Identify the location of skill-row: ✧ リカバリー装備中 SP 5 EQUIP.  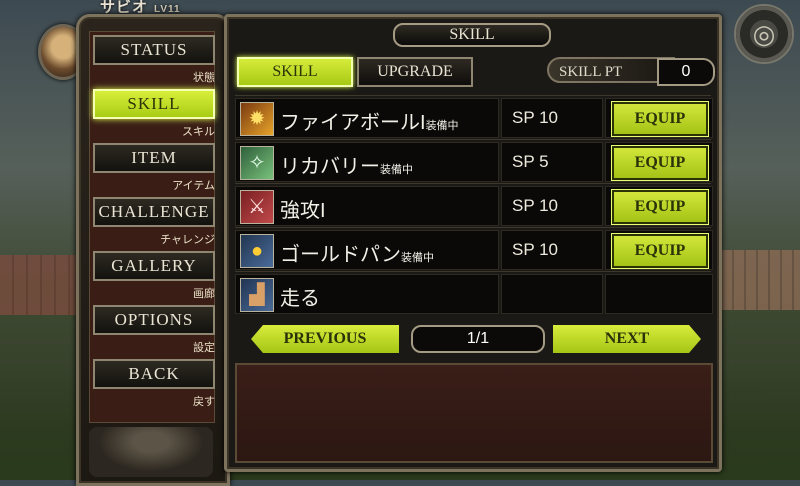
(474, 161).